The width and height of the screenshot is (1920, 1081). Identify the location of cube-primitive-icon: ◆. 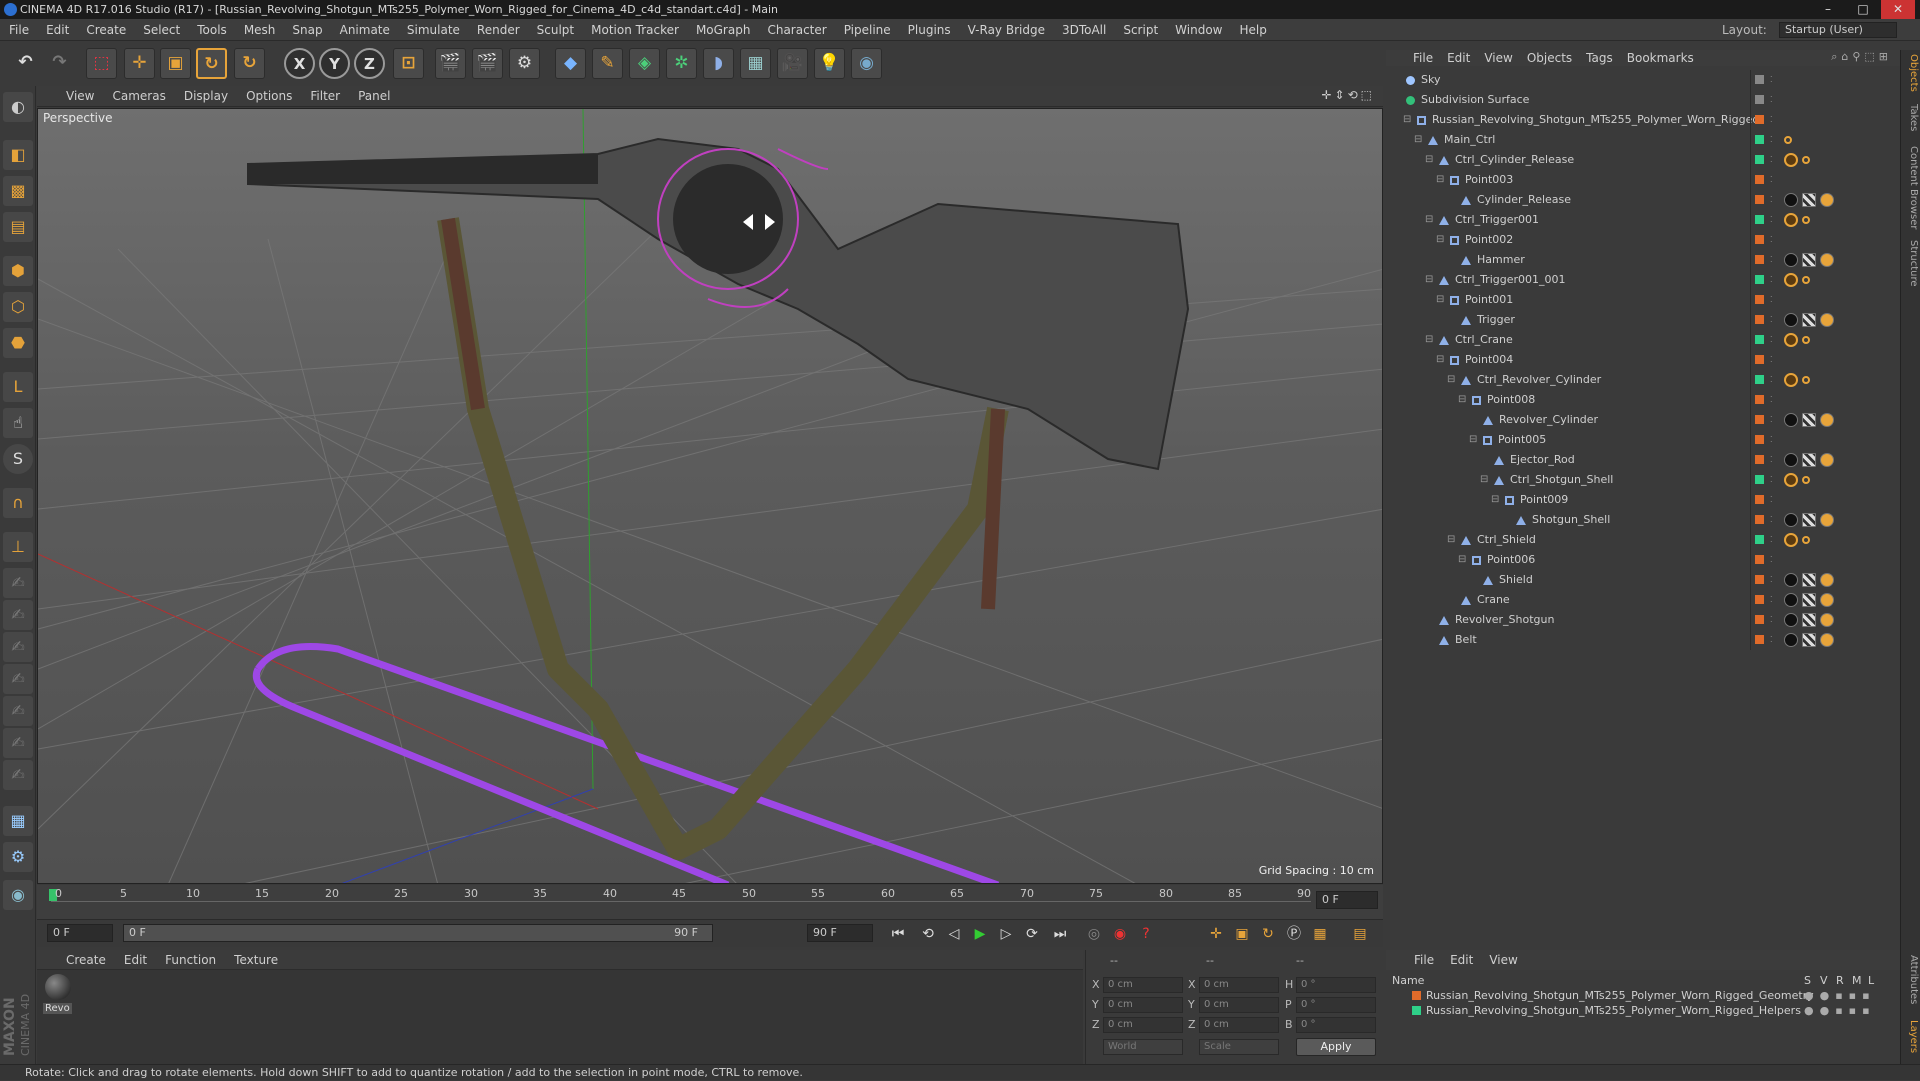
(570, 63).